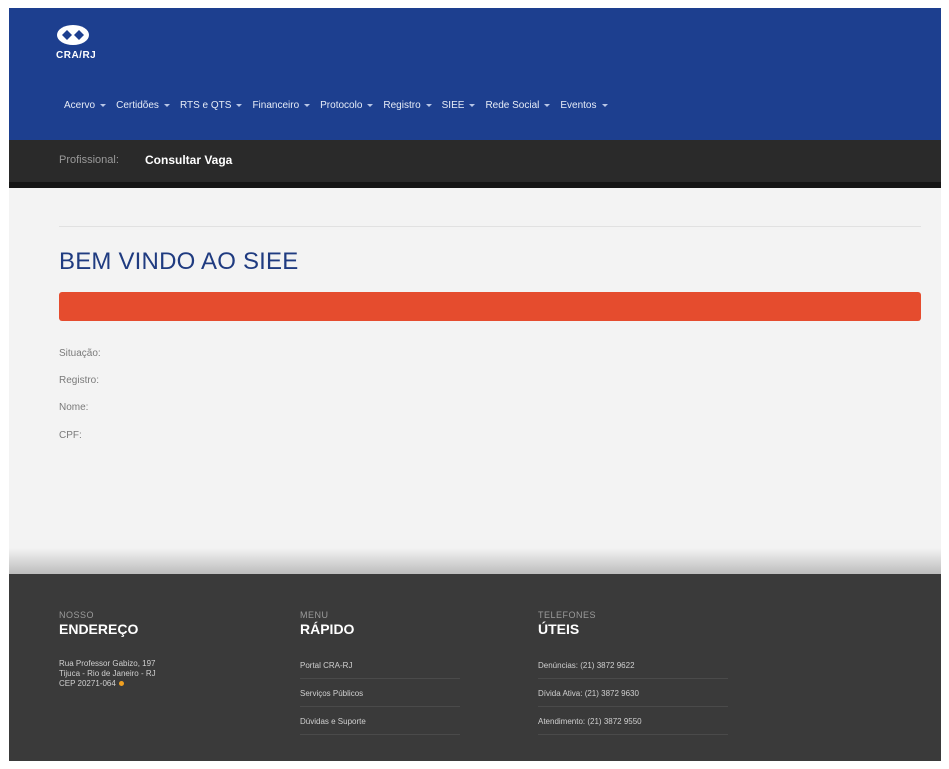  What do you see at coordinates (407, 105) in the screenshot?
I see `nav-item-registro: Registro` at bounding box center [407, 105].